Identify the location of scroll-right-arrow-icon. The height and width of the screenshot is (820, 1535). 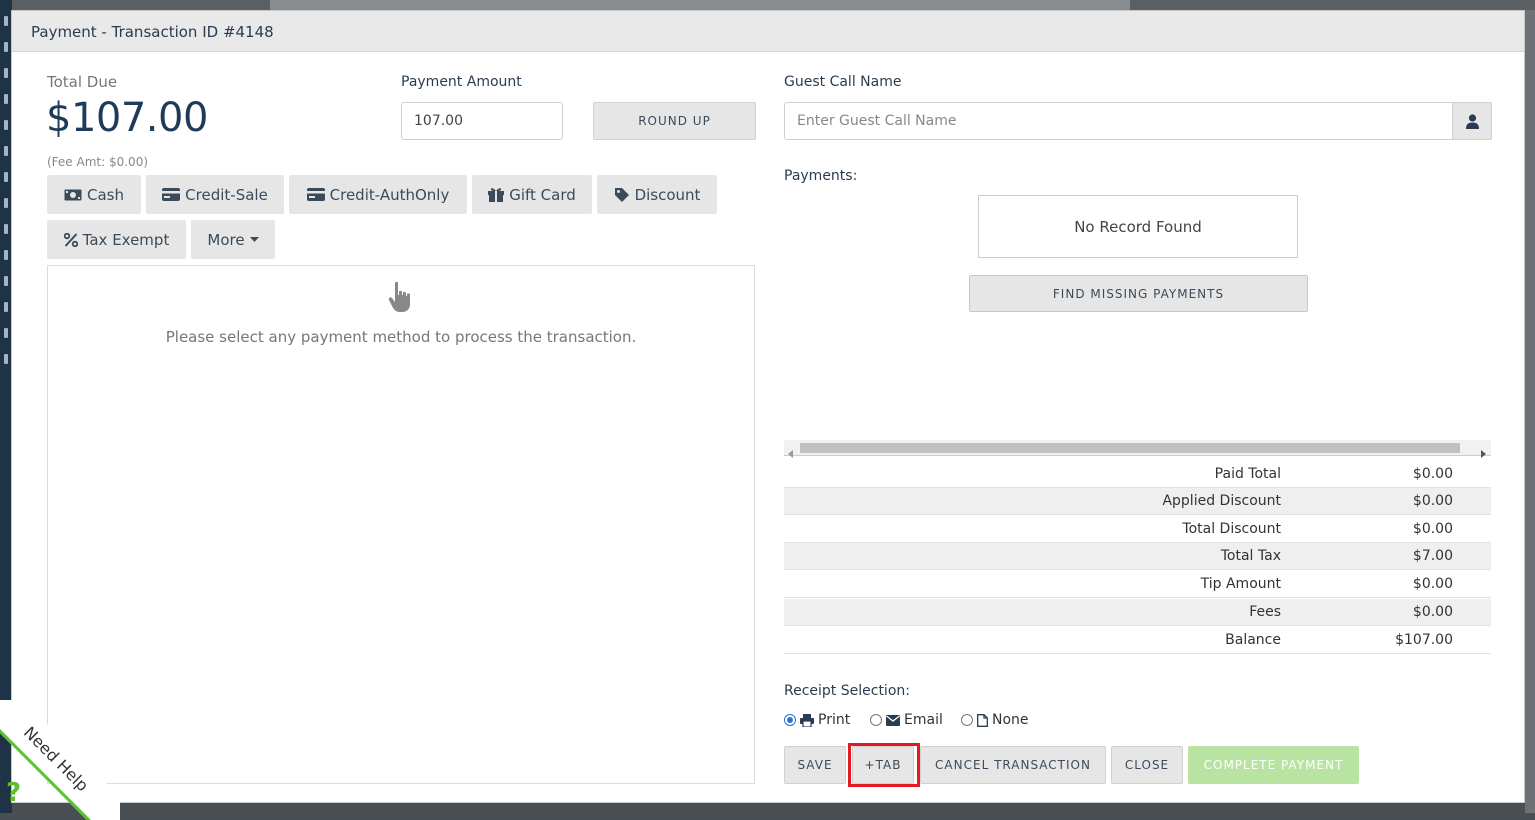
(1483, 452).